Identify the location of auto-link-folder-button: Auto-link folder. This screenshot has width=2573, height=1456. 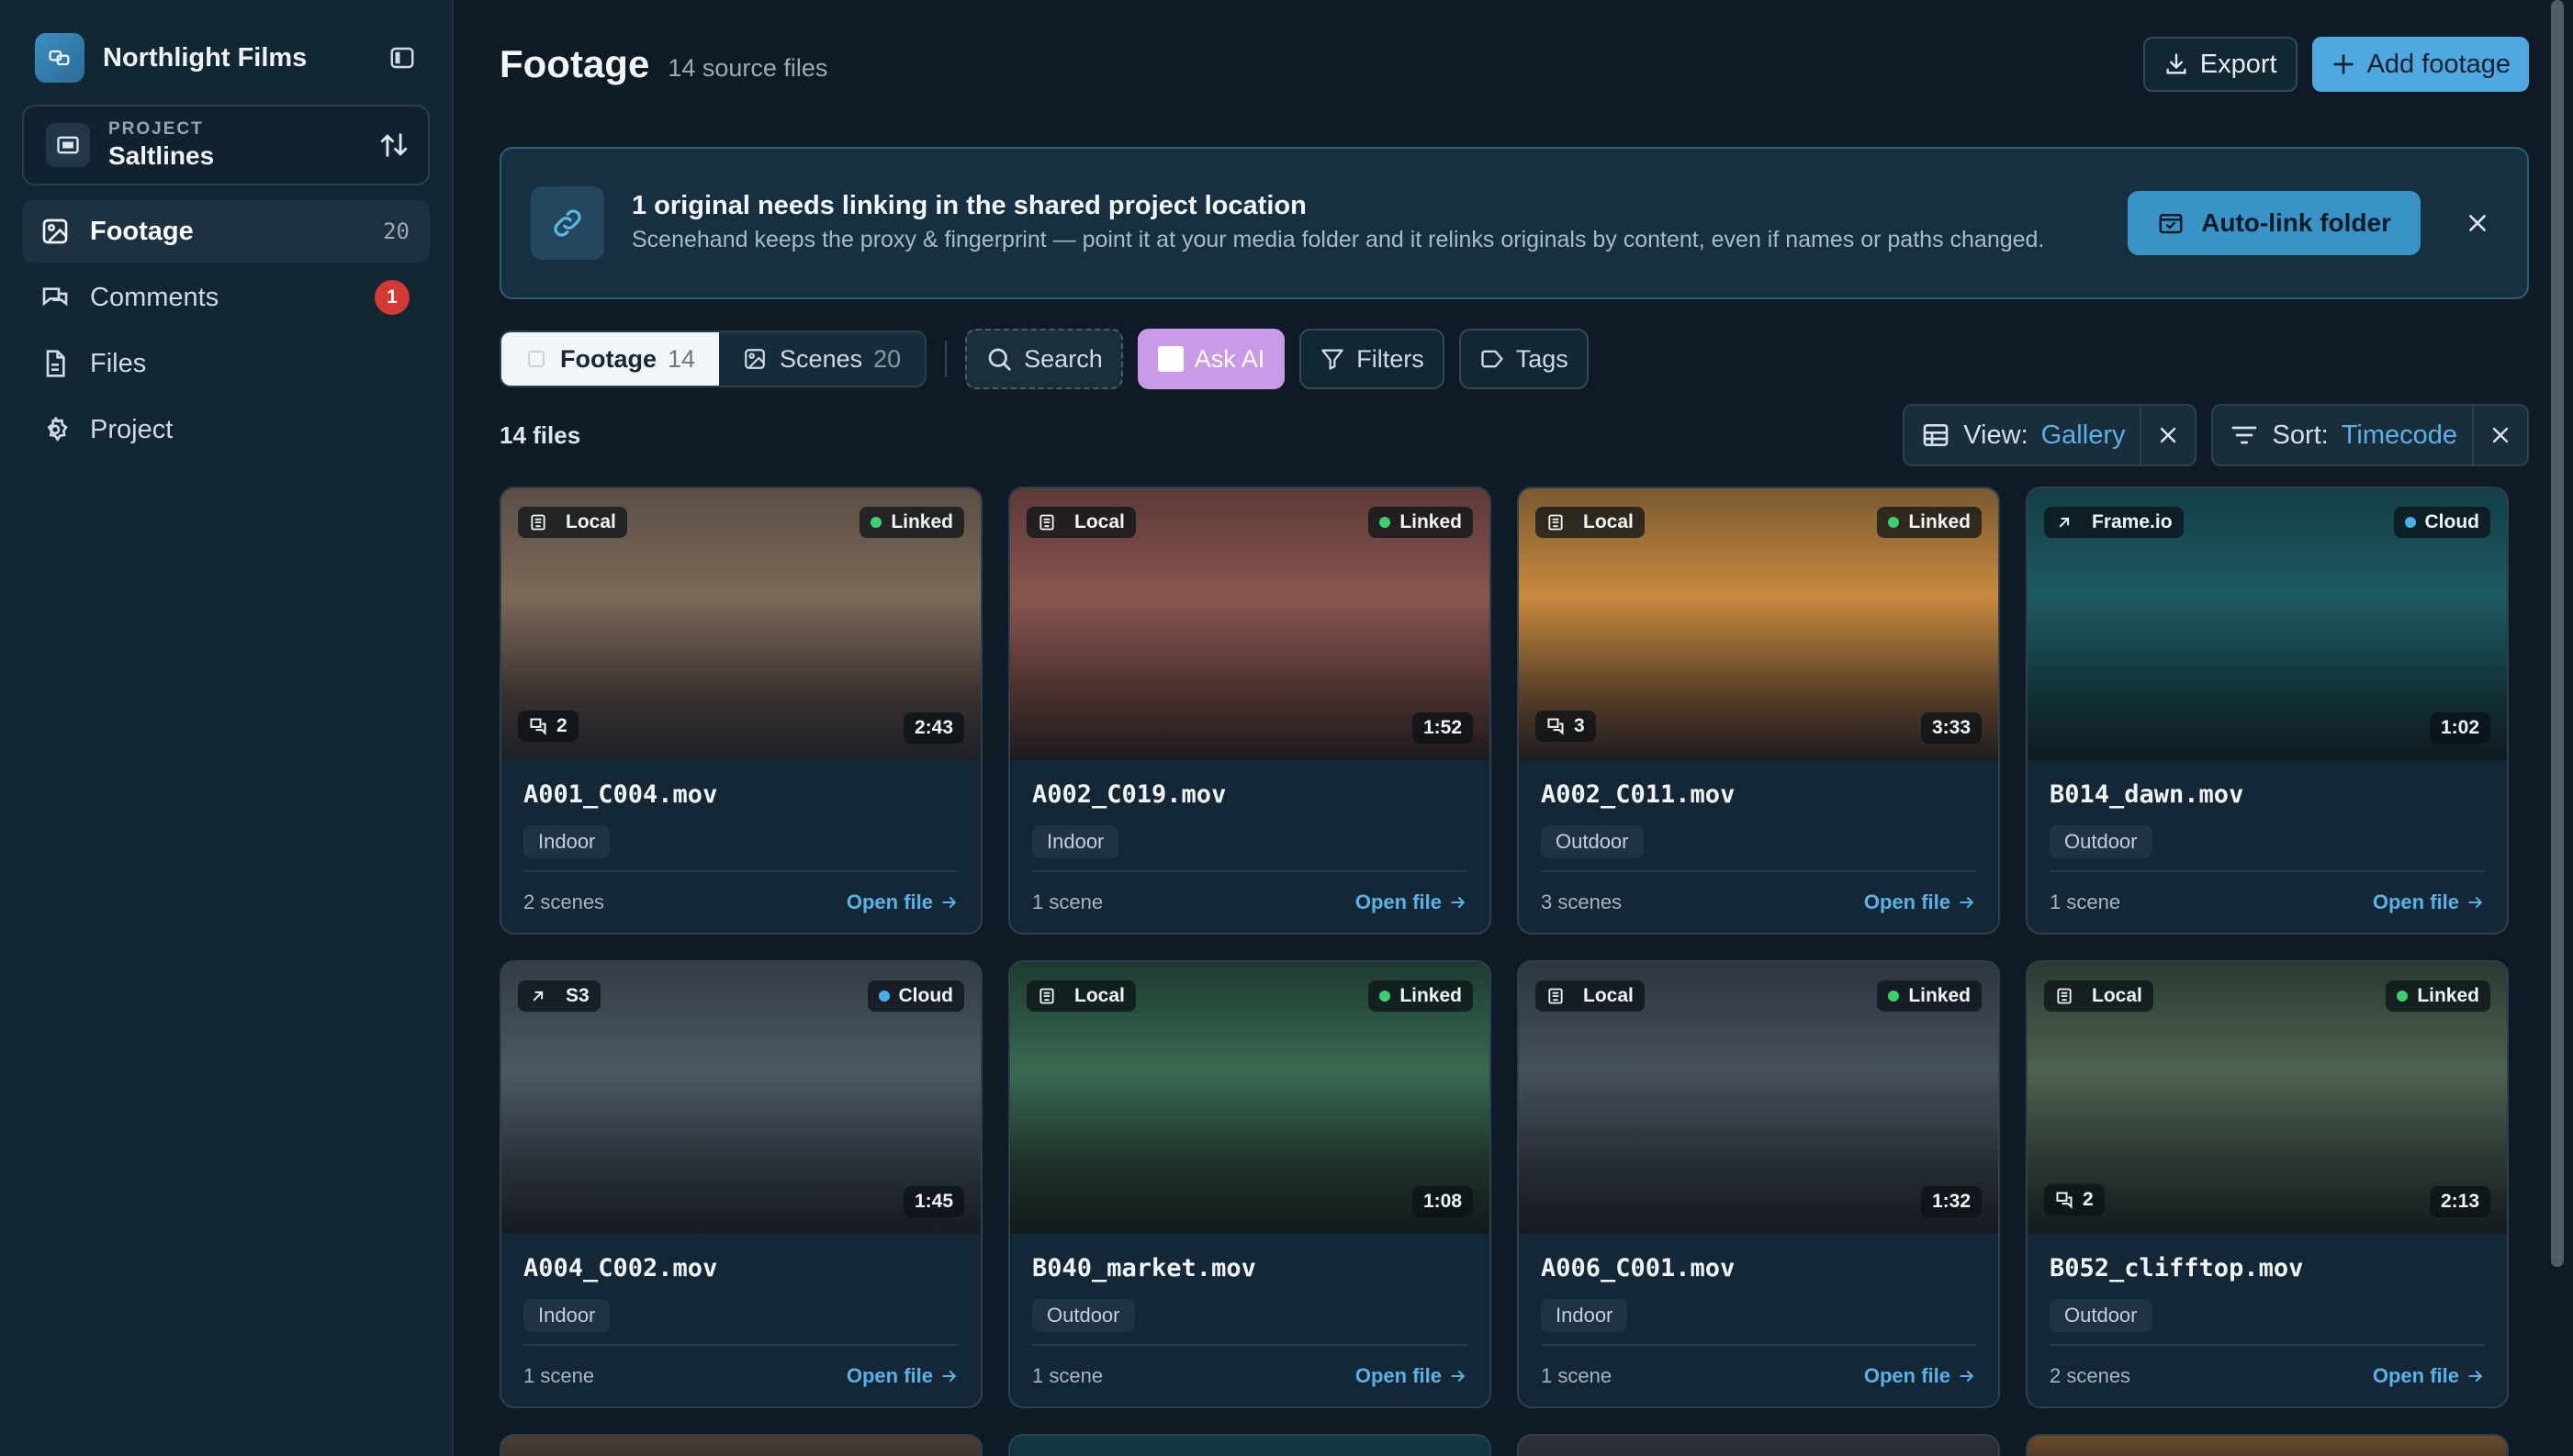
(2274, 223).